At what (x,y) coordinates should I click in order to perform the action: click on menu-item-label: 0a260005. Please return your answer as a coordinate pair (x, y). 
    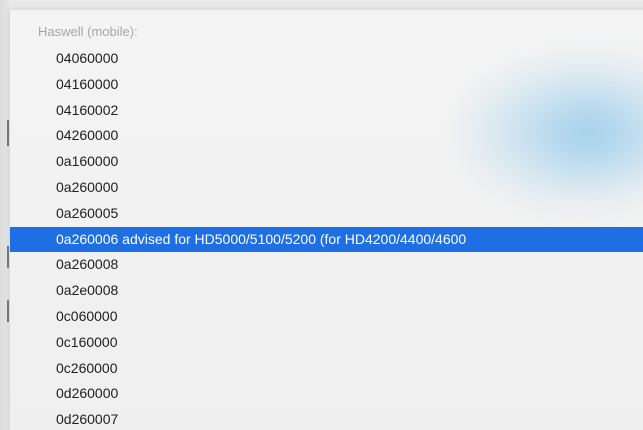
    Looking at the image, I should click on (87, 212).